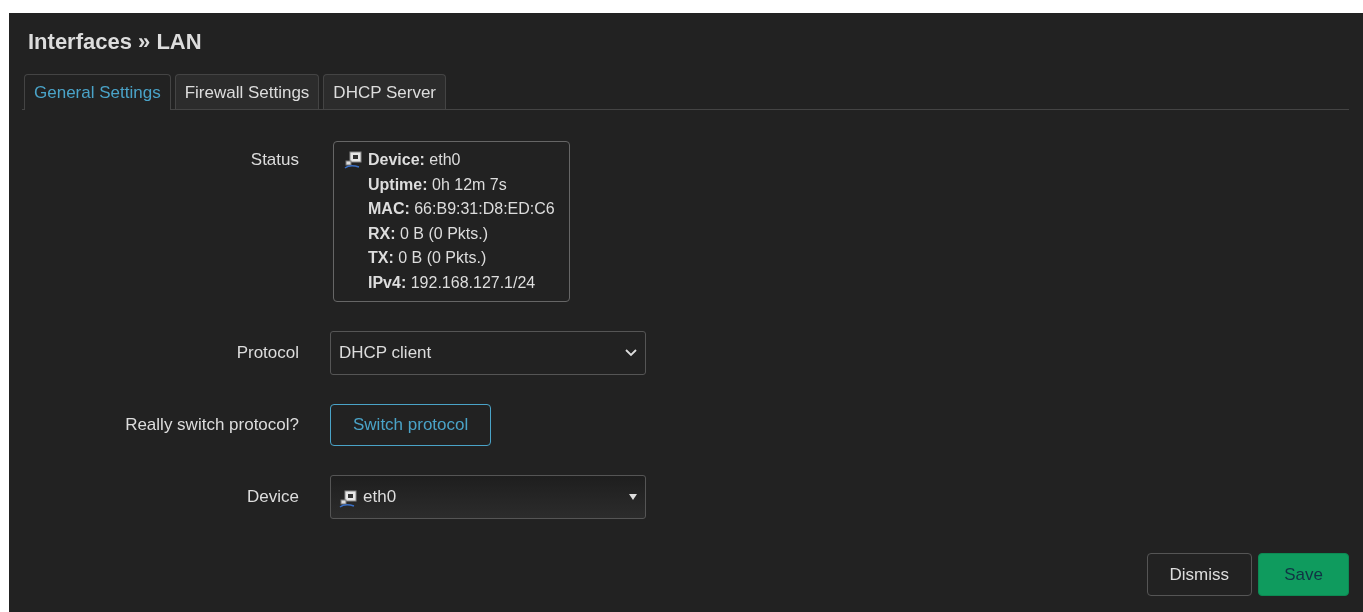 This screenshot has width=1363, height=612. What do you see at coordinates (631, 353) in the screenshot?
I see `chevron-down-icon` at bounding box center [631, 353].